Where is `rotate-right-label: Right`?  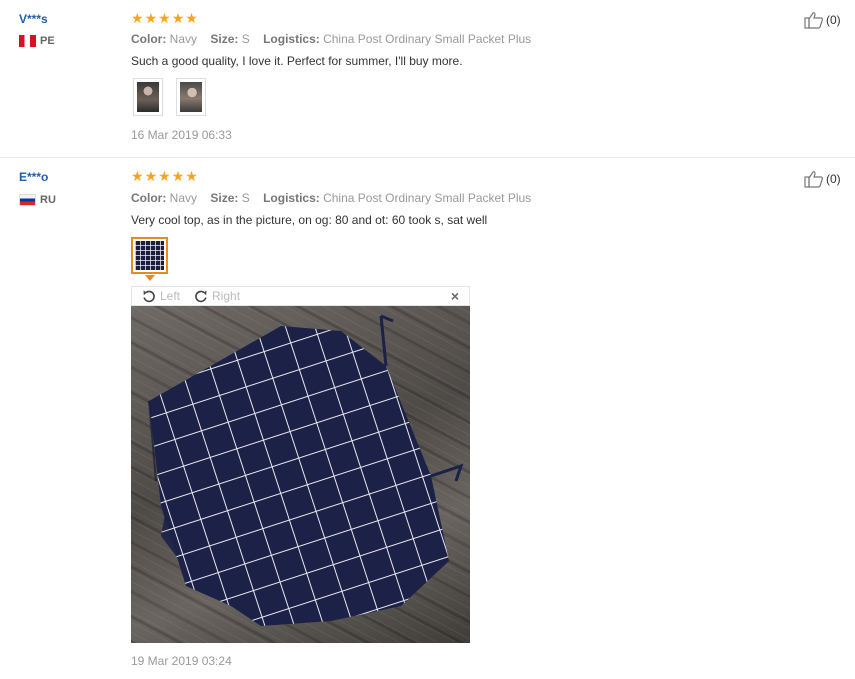 rotate-right-label: Right is located at coordinates (226, 296).